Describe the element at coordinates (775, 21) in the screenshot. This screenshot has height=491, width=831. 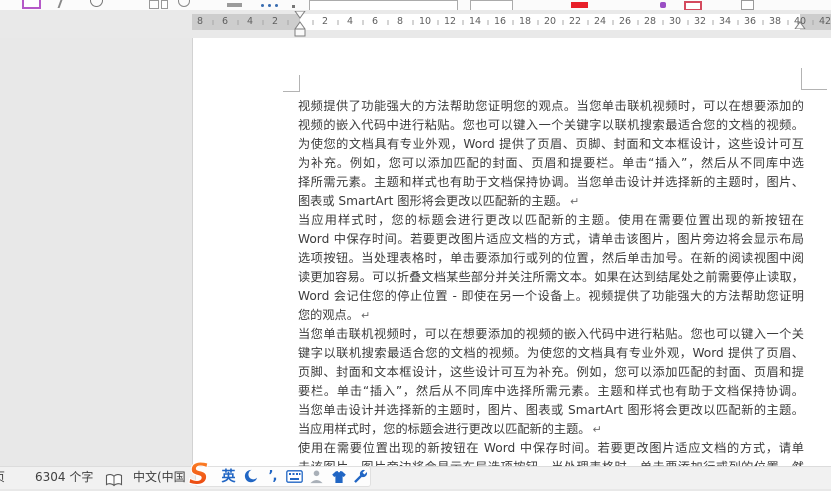
I see `ruler-number: 38` at that location.